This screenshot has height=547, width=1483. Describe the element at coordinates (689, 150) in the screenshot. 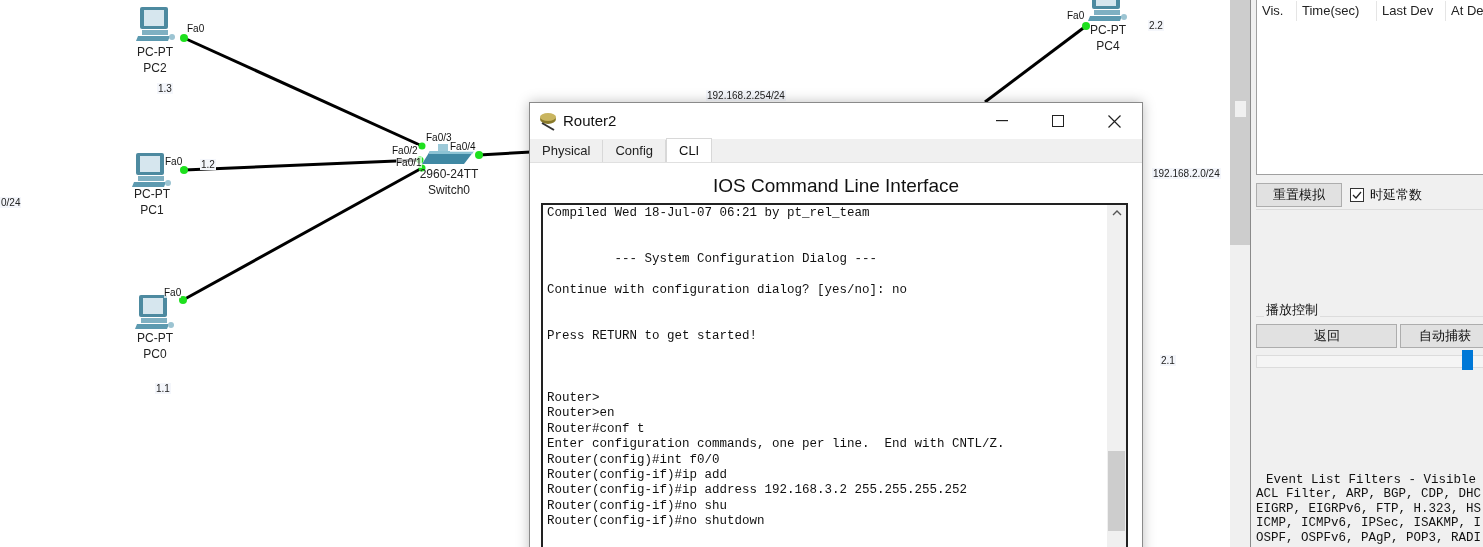

I see `tab: CLI` at that location.